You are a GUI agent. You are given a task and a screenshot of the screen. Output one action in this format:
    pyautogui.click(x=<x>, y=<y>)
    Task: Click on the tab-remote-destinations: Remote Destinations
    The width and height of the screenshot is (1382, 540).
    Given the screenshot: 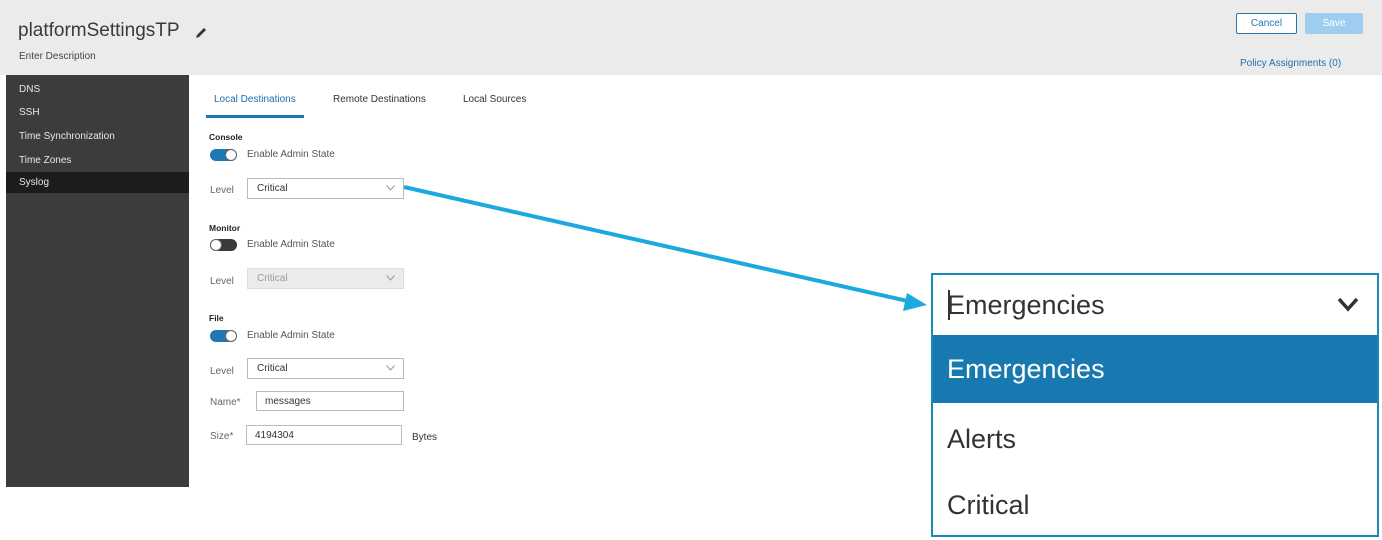 What is the action you would take?
    pyautogui.click(x=379, y=102)
    